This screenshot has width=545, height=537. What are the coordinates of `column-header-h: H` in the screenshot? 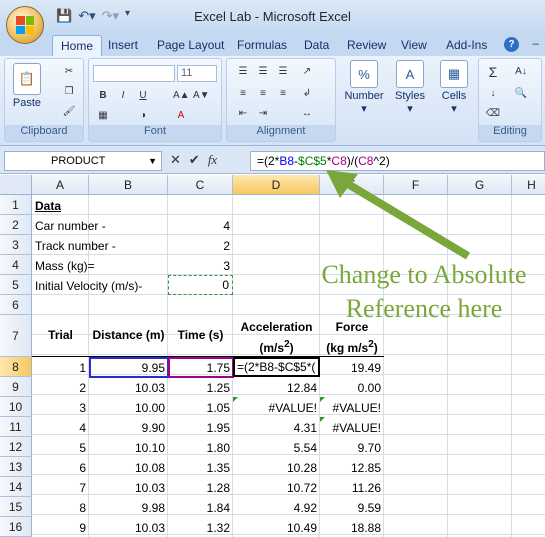 It's located at (528, 185).